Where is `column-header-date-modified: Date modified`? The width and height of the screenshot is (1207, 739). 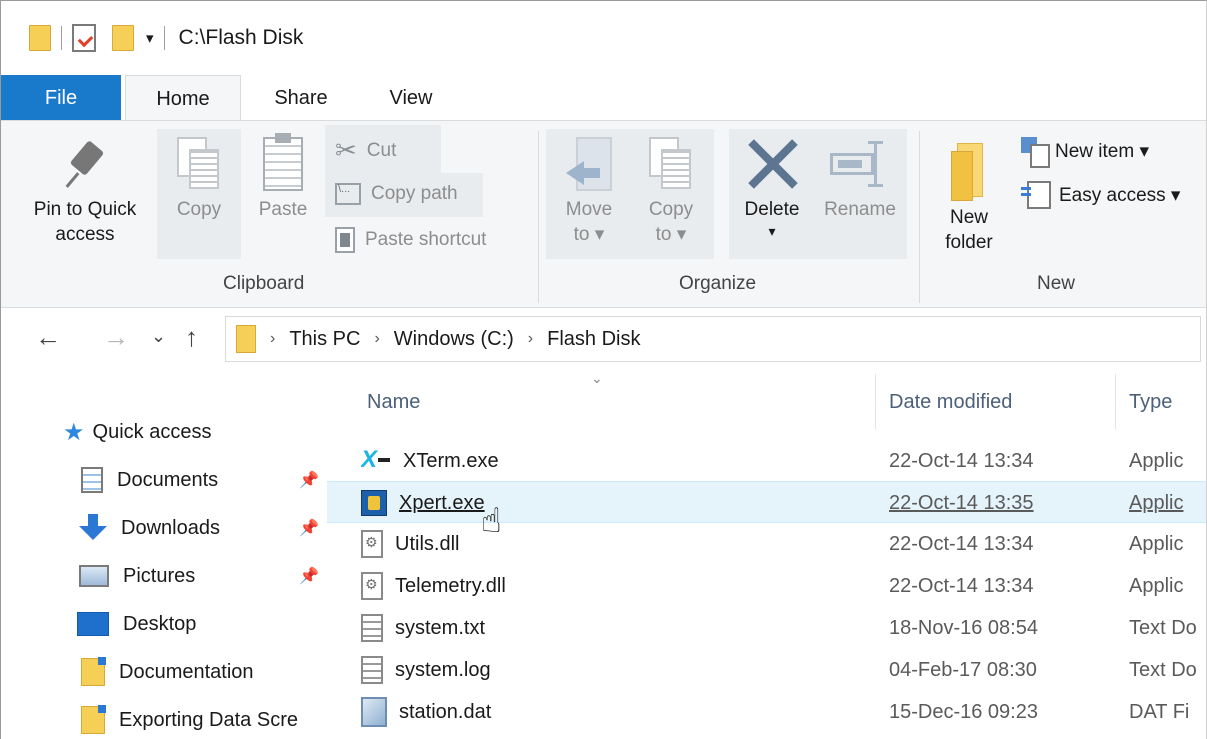 column-header-date-modified: Date modified is located at coordinates (950, 402).